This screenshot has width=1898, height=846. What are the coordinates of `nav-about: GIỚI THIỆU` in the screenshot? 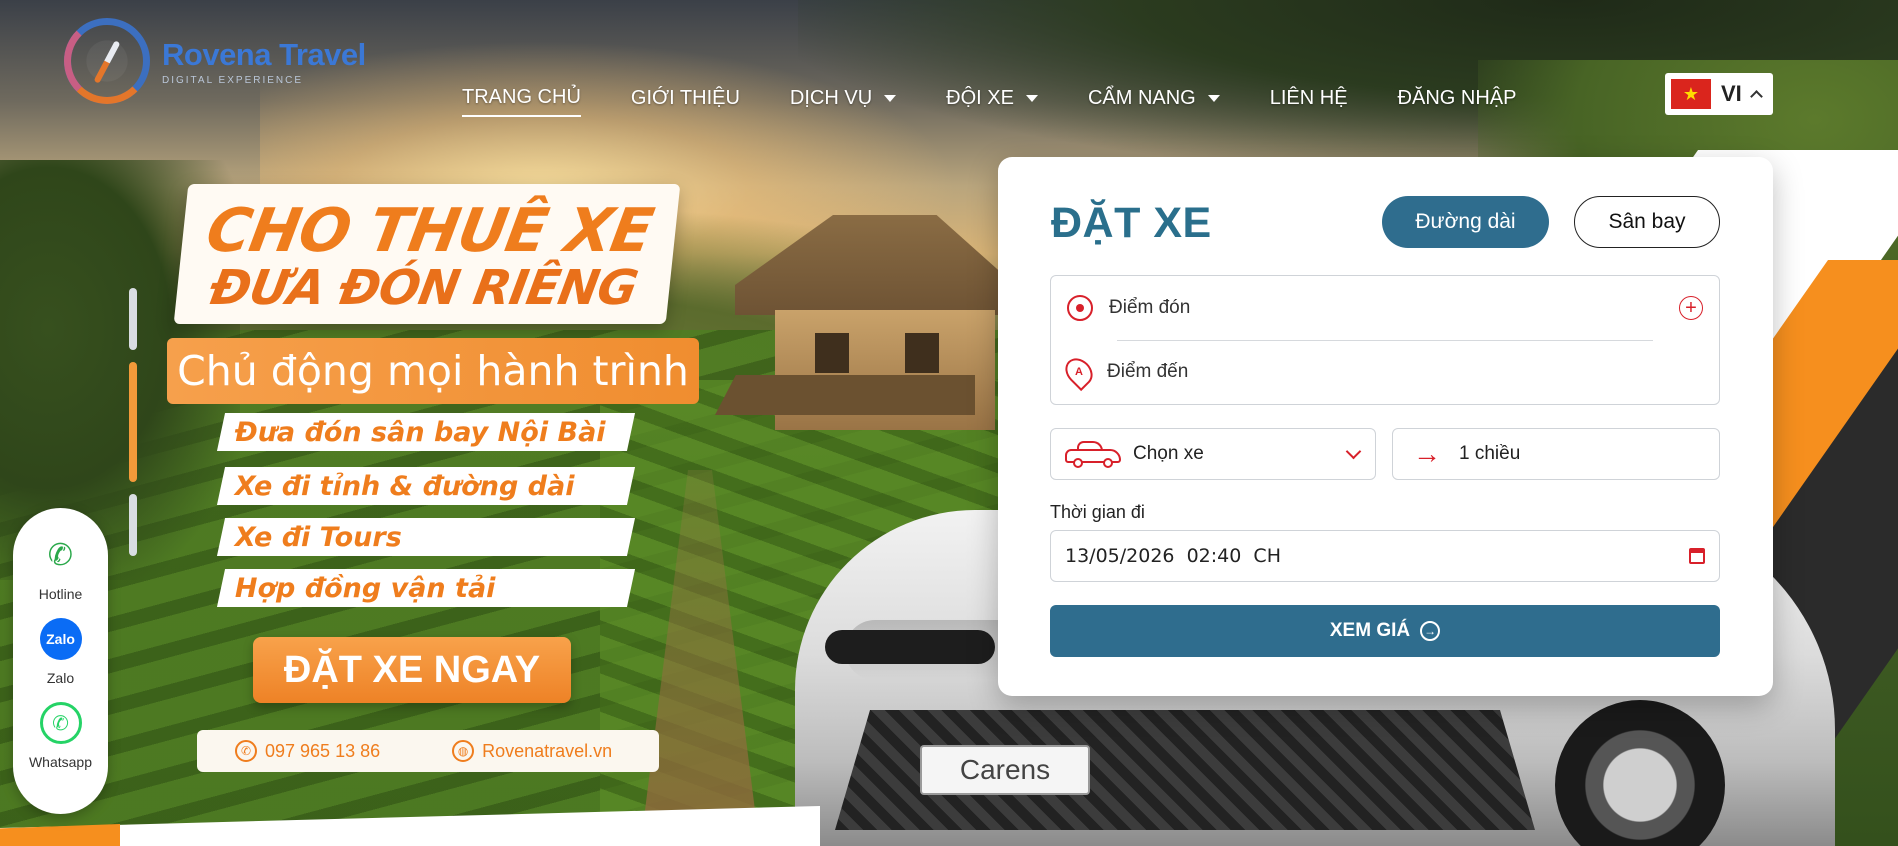 It's located at (685, 101).